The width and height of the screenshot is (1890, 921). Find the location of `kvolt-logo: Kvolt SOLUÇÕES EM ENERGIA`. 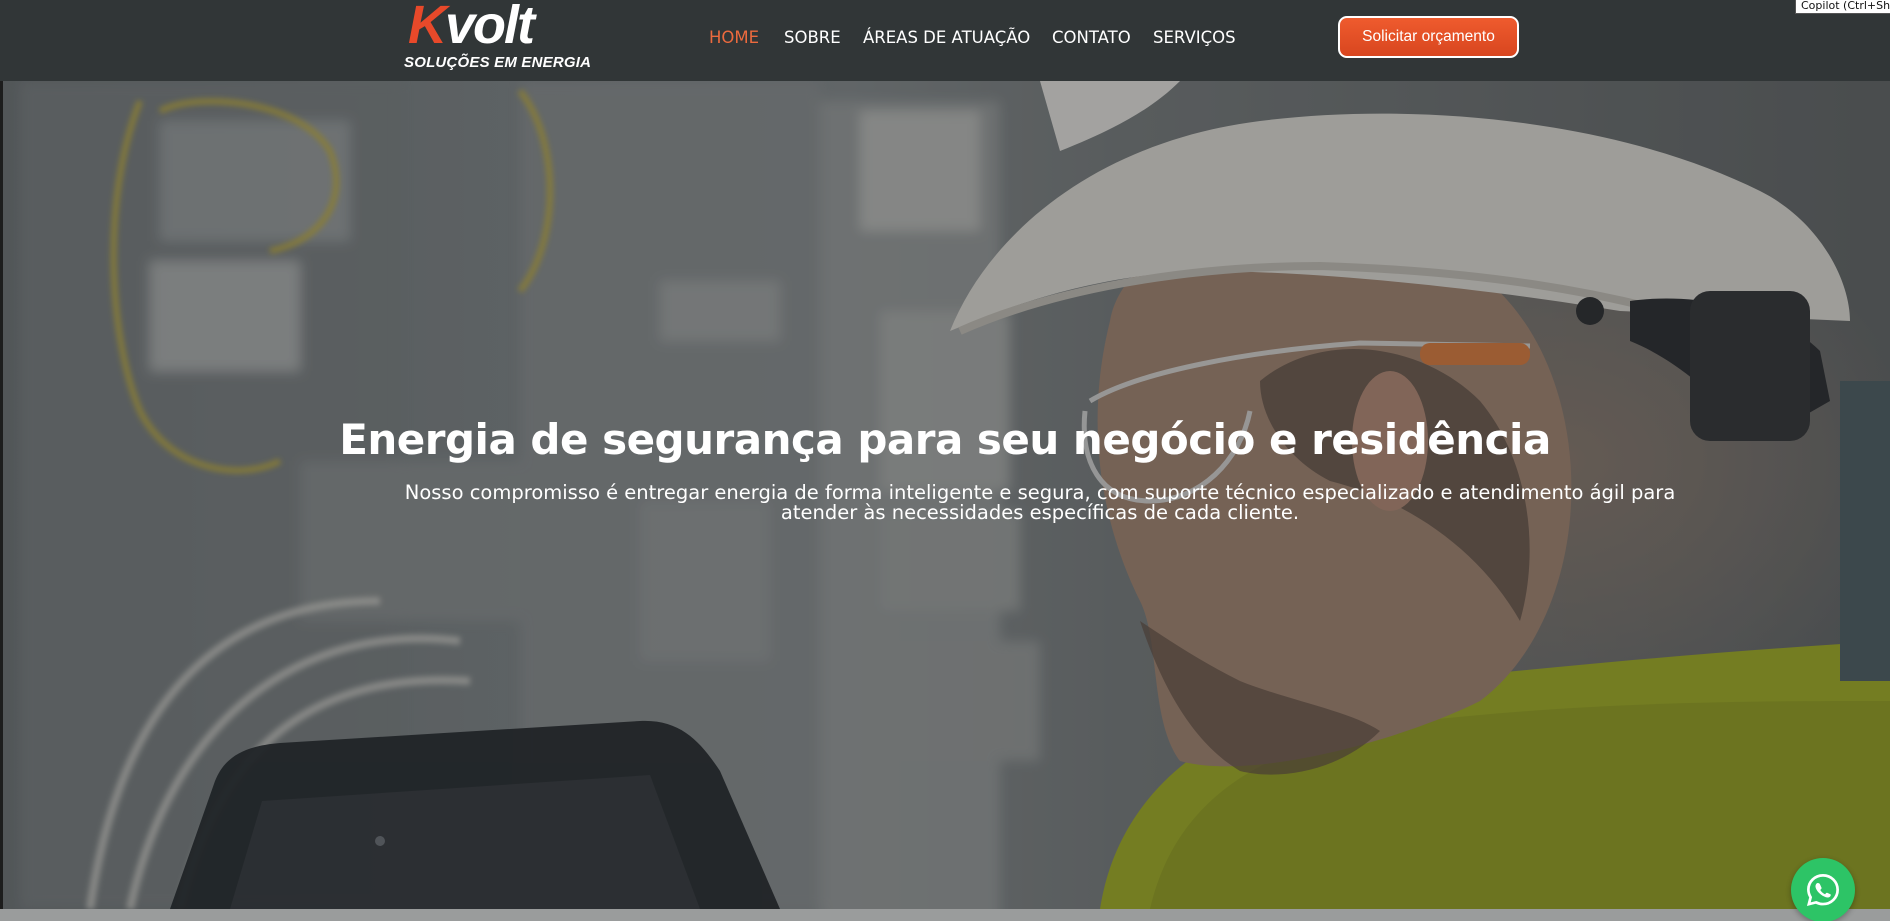

kvolt-logo: Kvolt SOLUÇÕES EM ENERGIA is located at coordinates (497, 36).